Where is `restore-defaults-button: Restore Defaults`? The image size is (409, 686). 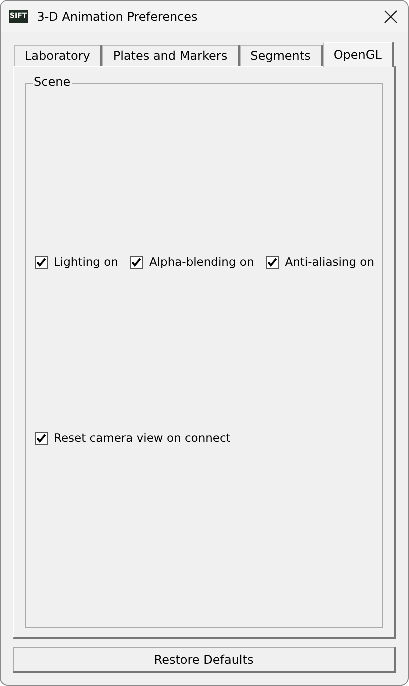 restore-defaults-button: Restore Defaults is located at coordinates (204, 660).